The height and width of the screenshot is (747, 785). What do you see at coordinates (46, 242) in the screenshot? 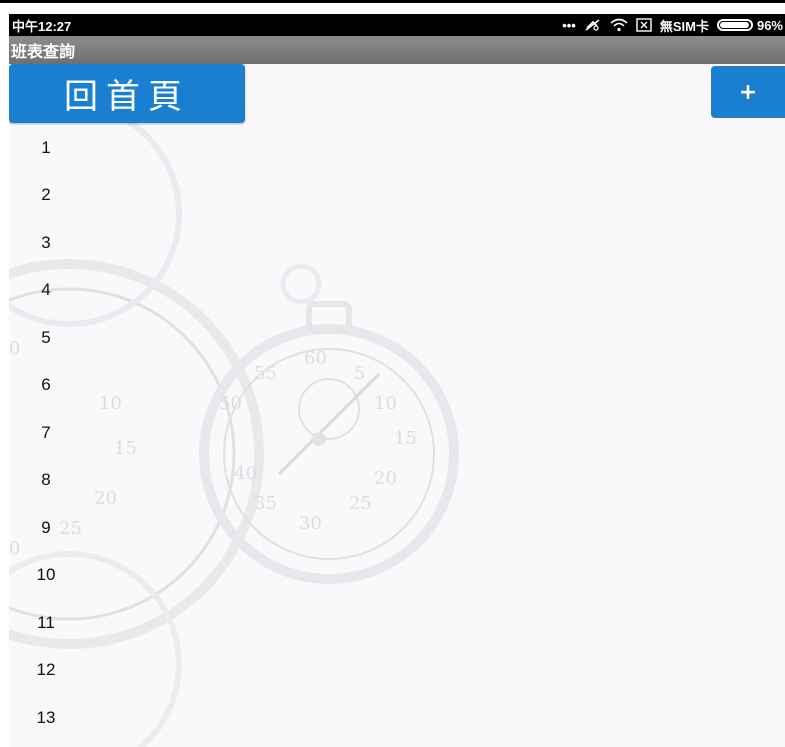
I see `list-item-number: 3` at bounding box center [46, 242].